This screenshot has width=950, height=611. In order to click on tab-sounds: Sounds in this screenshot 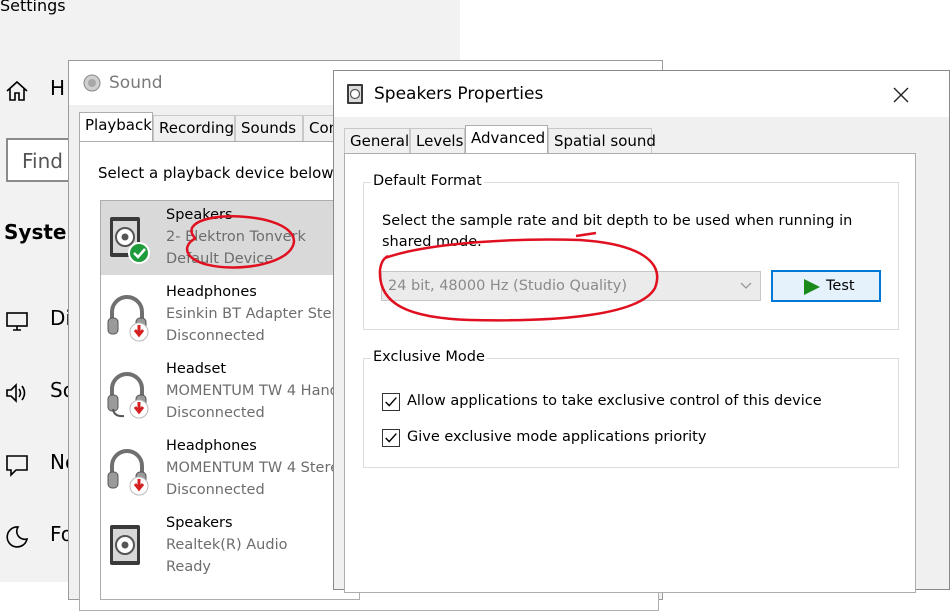, I will do `click(269, 128)`.